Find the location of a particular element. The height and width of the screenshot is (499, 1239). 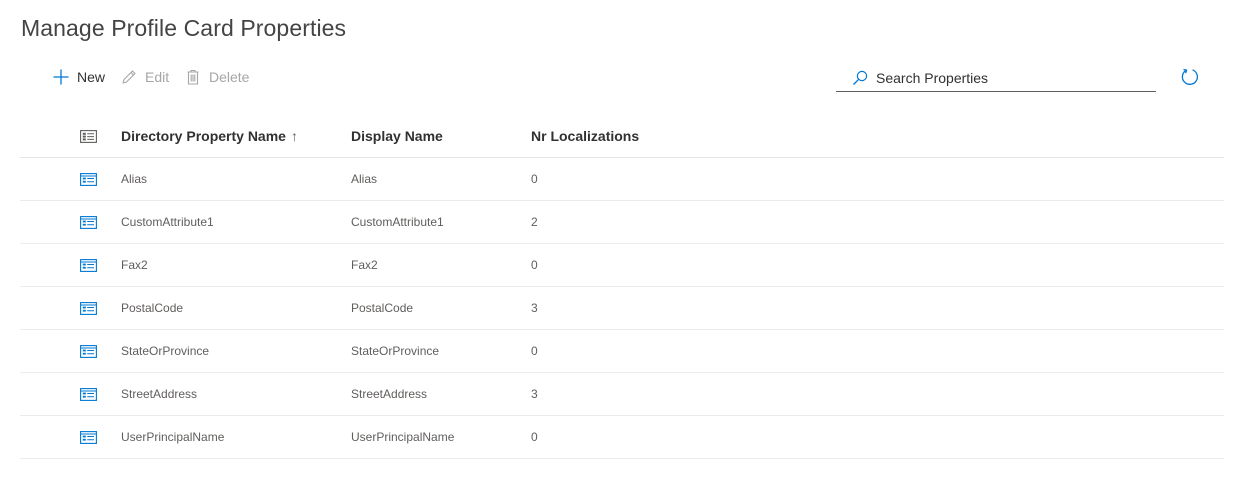

cell-display-name: UserPrincipalName is located at coordinates (403, 437).